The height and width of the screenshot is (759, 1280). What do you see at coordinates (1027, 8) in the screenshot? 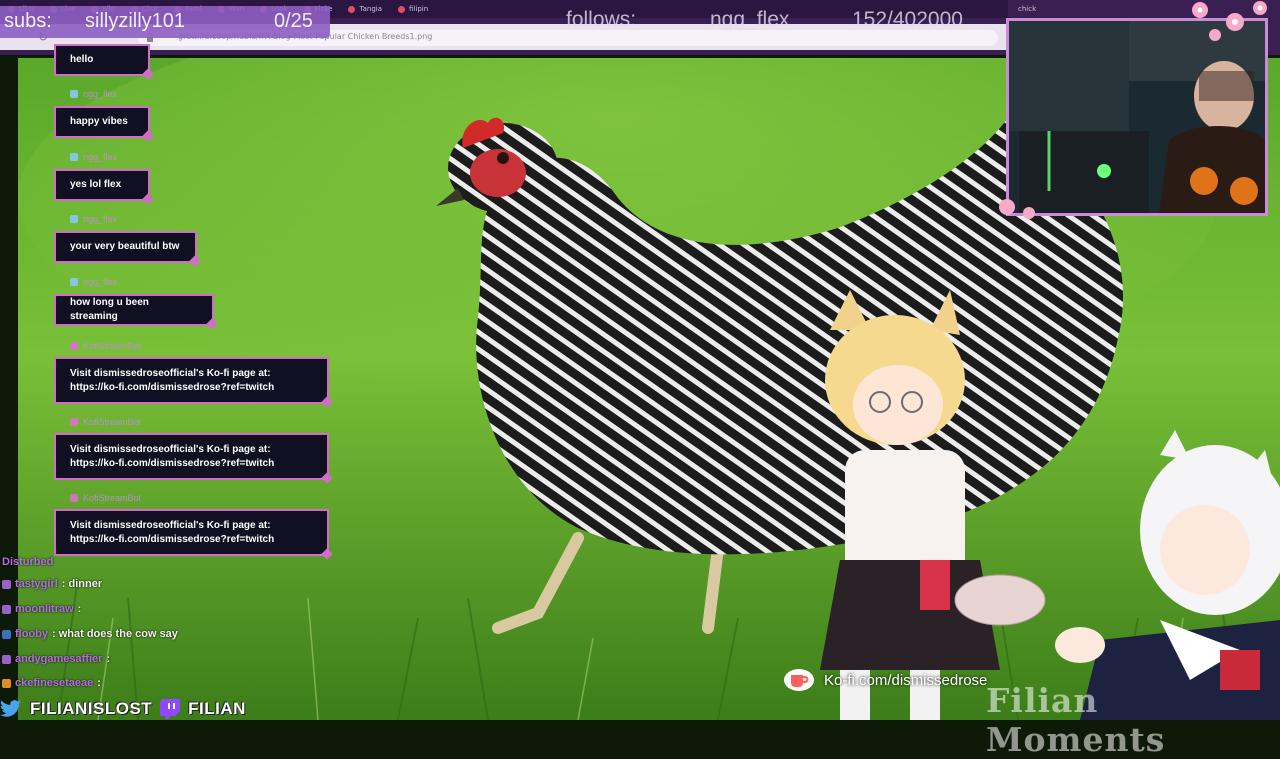
I see `cam-tab-label: chick` at bounding box center [1027, 8].